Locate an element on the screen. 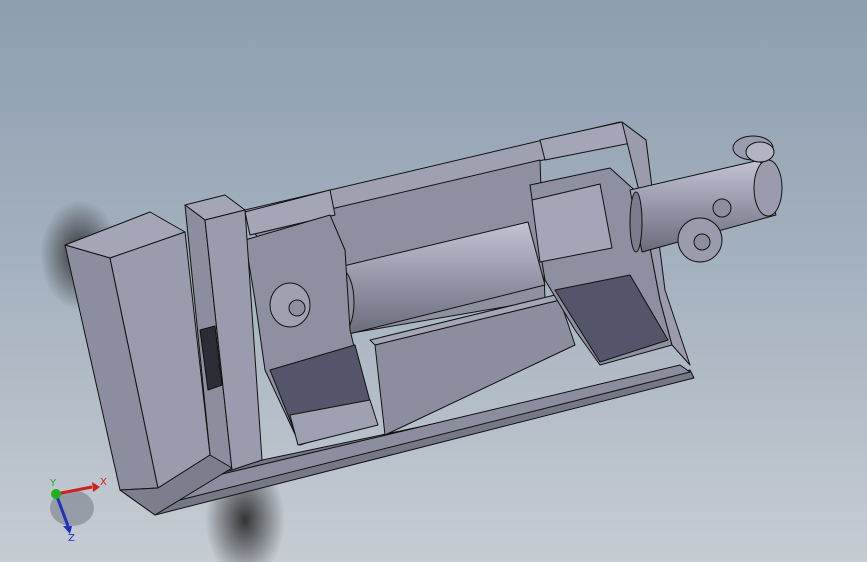  triad-y-label: Y is located at coordinates (53, 483).